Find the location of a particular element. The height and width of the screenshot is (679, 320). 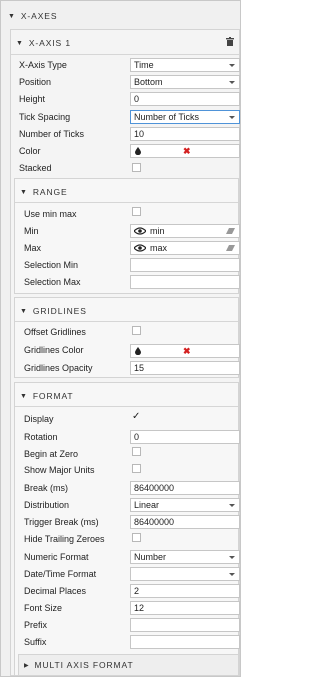

format-header: ▼ FORMAT is located at coordinates (47, 396).